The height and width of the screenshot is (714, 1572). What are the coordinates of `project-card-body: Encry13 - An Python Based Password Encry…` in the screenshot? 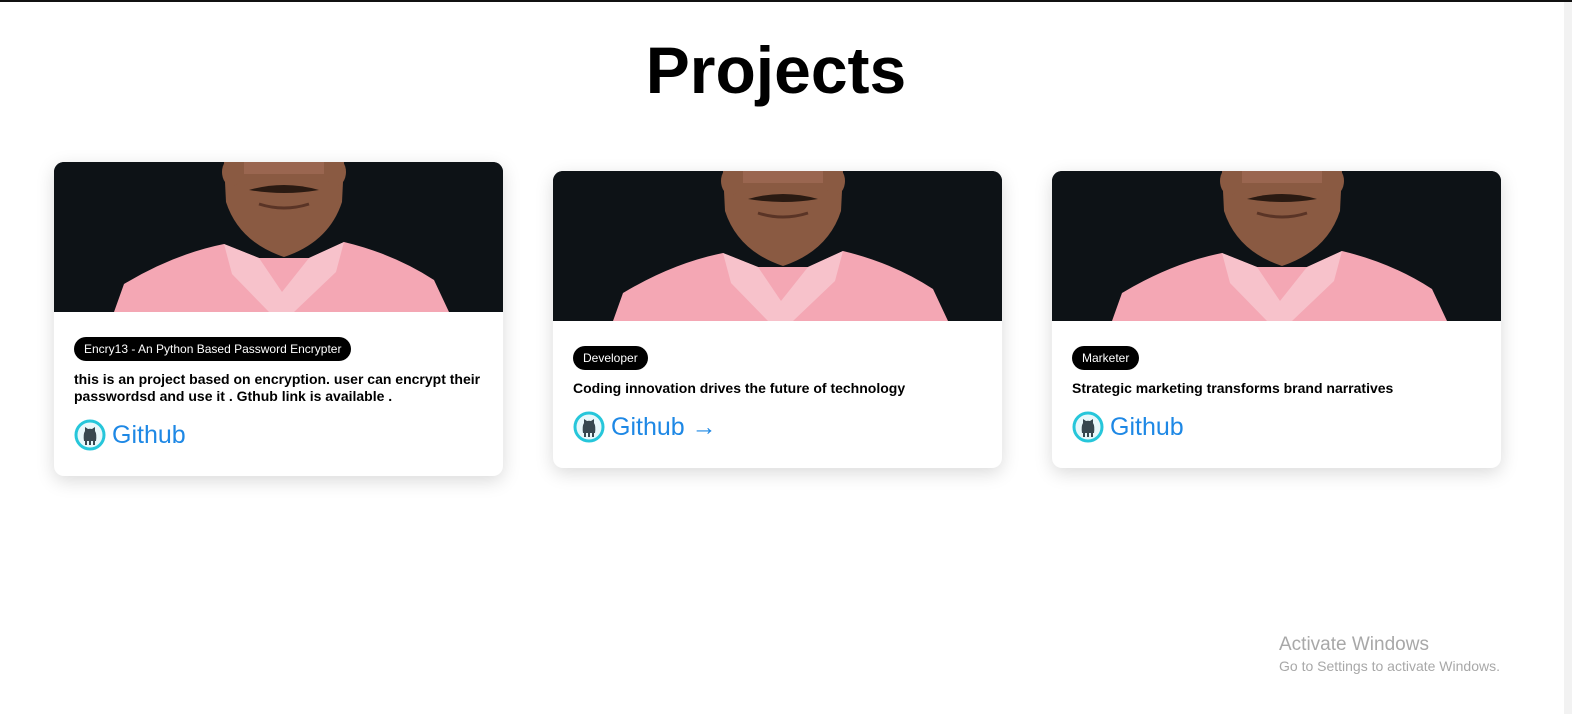 It's located at (278, 394).